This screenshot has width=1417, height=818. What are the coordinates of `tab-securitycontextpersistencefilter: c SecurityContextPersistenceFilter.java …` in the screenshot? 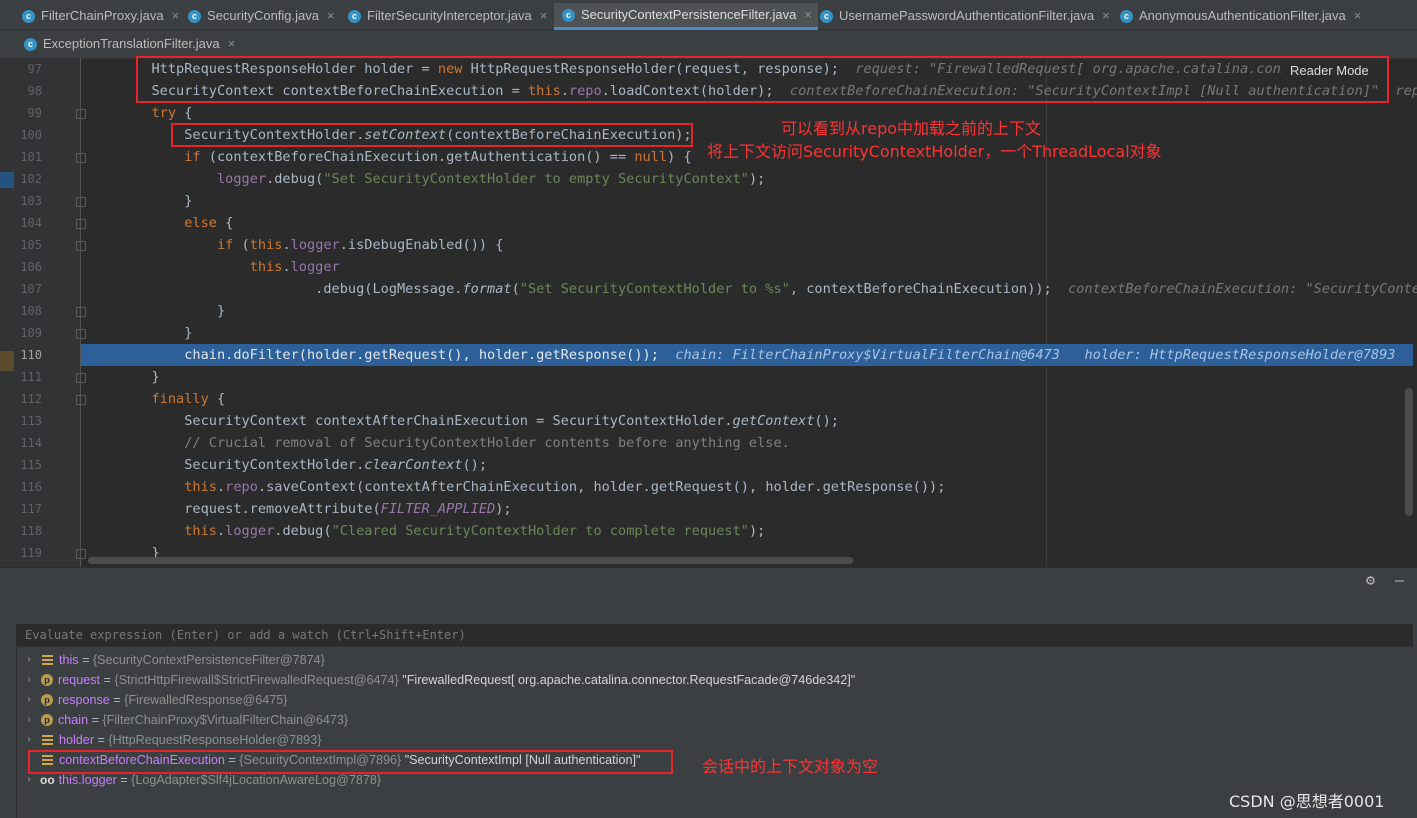 It's located at (686, 16).